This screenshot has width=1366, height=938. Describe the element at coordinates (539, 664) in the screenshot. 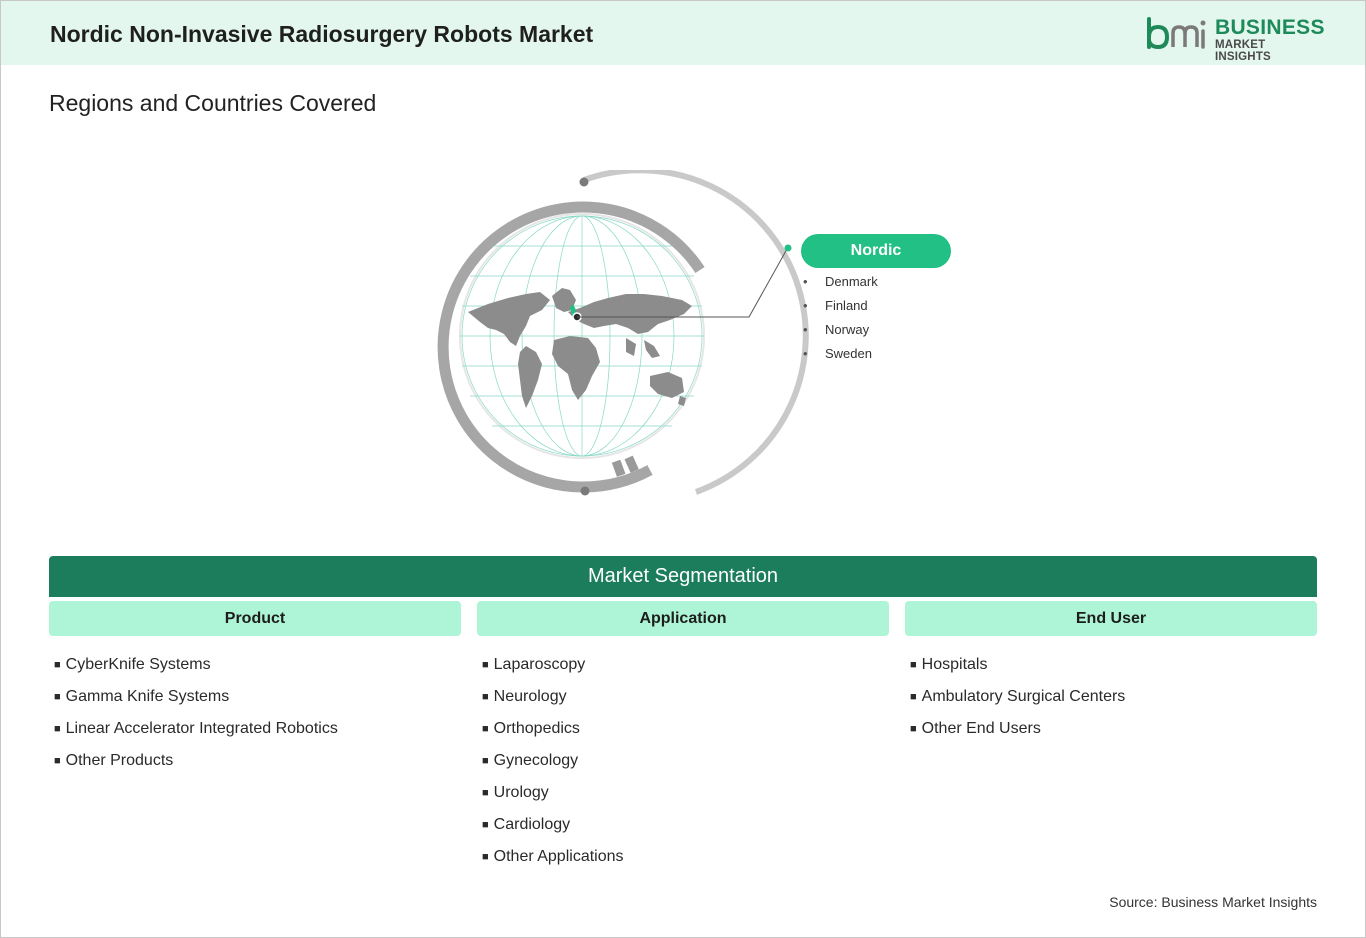

I see `list-item-label: Laparoscopy` at that location.